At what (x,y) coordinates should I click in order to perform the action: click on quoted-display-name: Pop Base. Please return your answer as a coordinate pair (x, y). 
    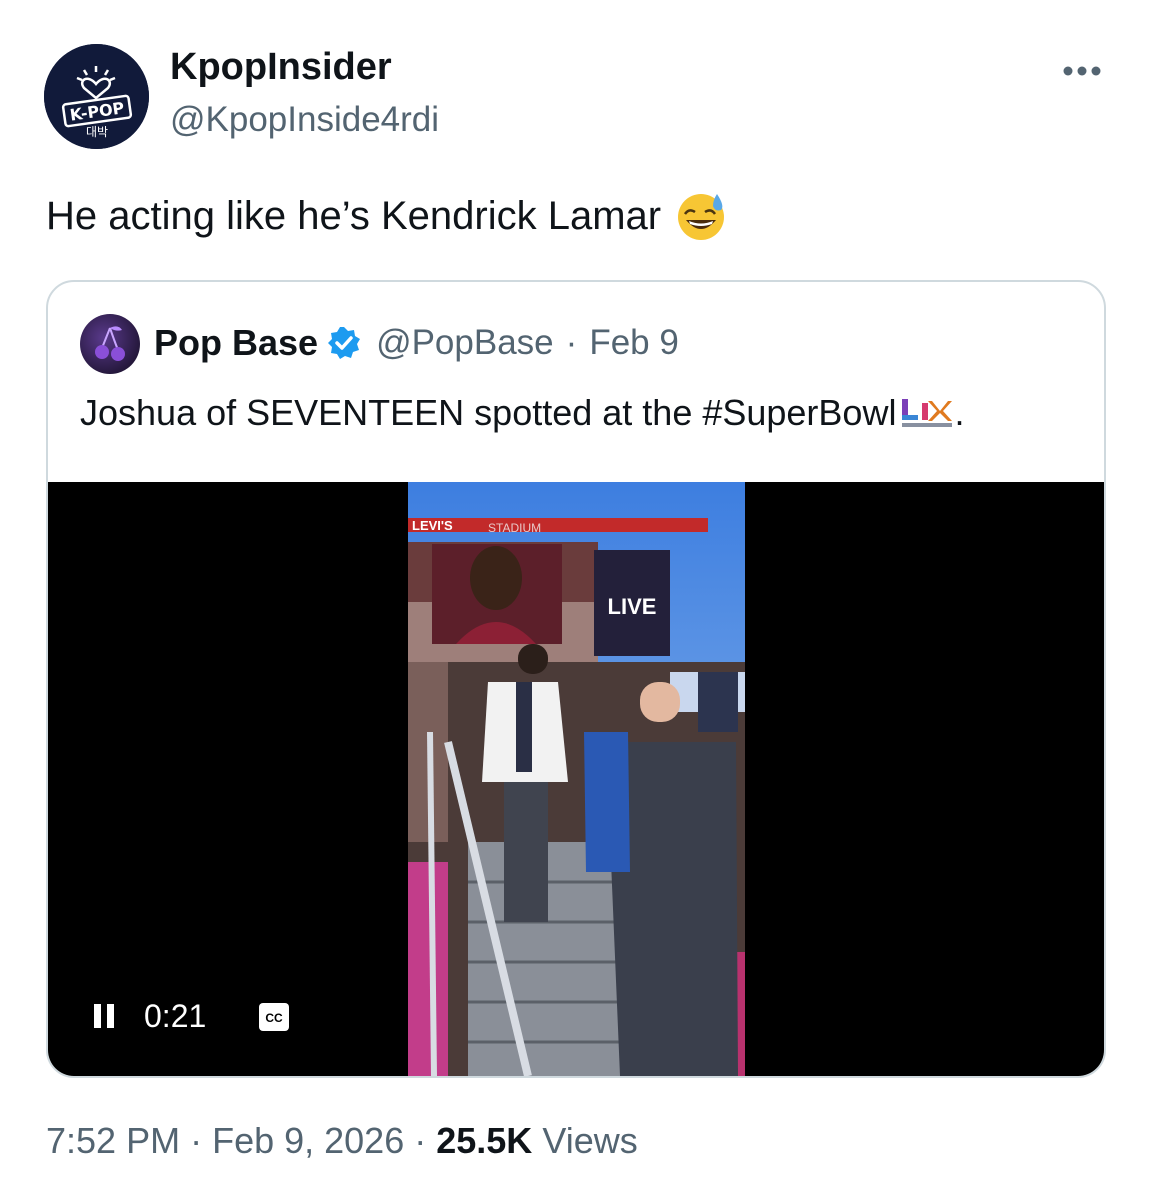
    Looking at the image, I should click on (236, 343).